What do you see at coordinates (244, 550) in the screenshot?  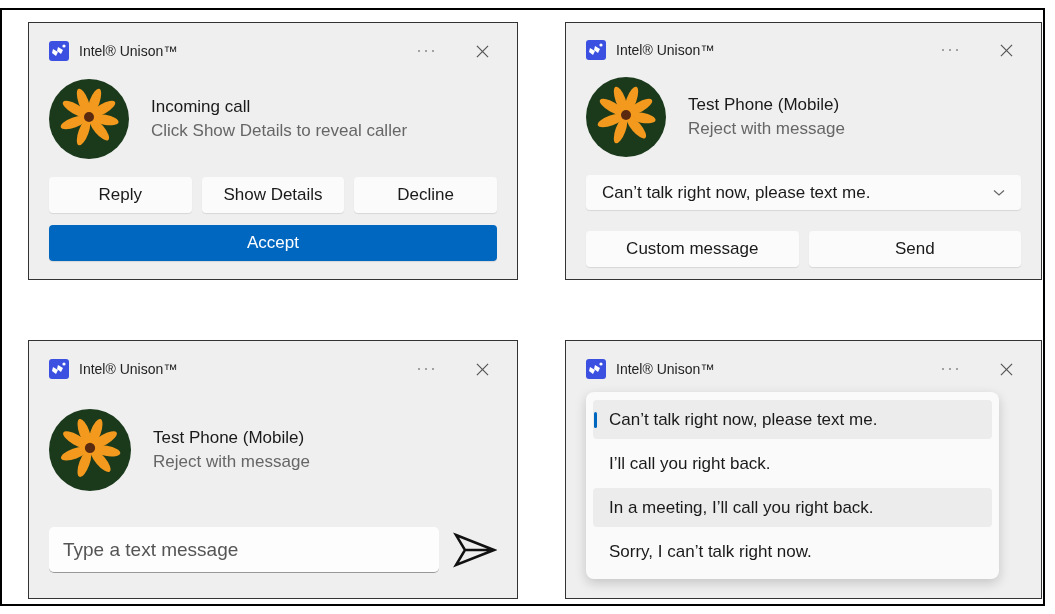 I see `message-input-field: Type a text message` at bounding box center [244, 550].